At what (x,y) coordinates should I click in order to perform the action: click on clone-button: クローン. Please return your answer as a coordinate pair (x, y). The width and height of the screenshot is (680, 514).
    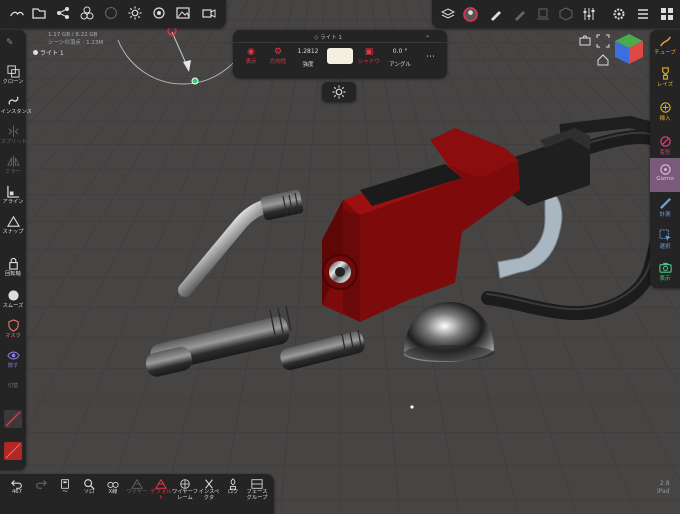
    Looking at the image, I should click on (13, 74).